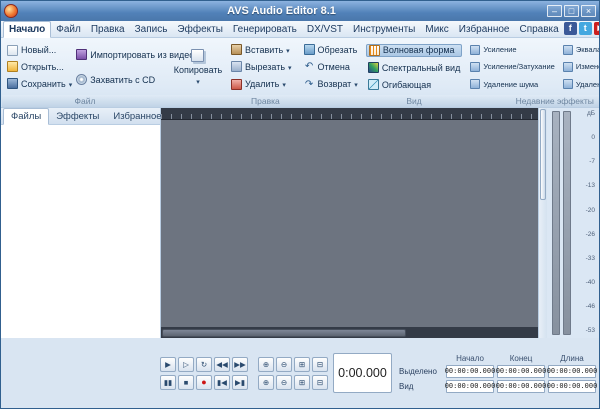 The width and height of the screenshot is (600, 409). What do you see at coordinates (475, 49) in the screenshot?
I see `amplify-icon` at bounding box center [475, 49].